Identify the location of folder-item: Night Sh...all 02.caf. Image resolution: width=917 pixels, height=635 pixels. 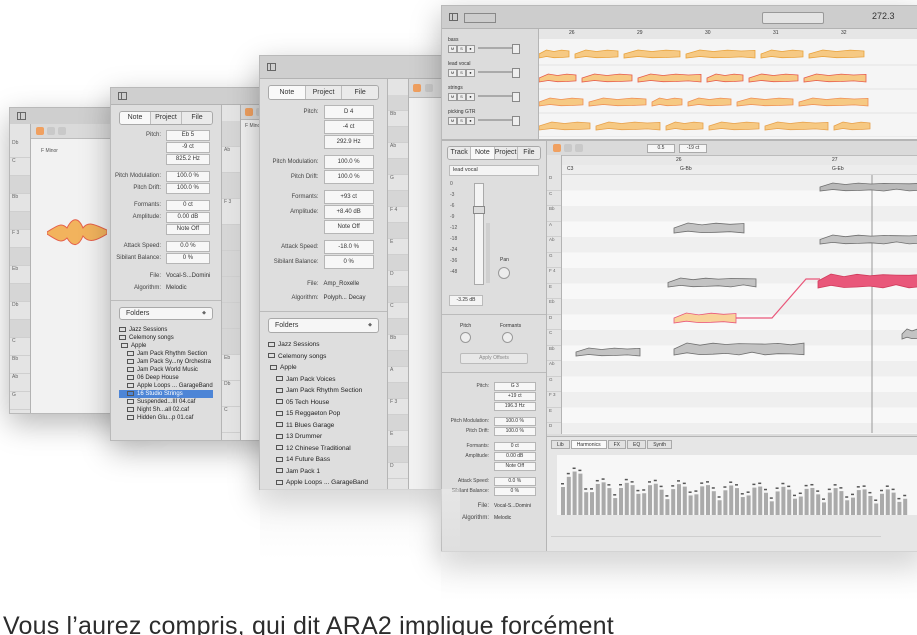
(166, 410).